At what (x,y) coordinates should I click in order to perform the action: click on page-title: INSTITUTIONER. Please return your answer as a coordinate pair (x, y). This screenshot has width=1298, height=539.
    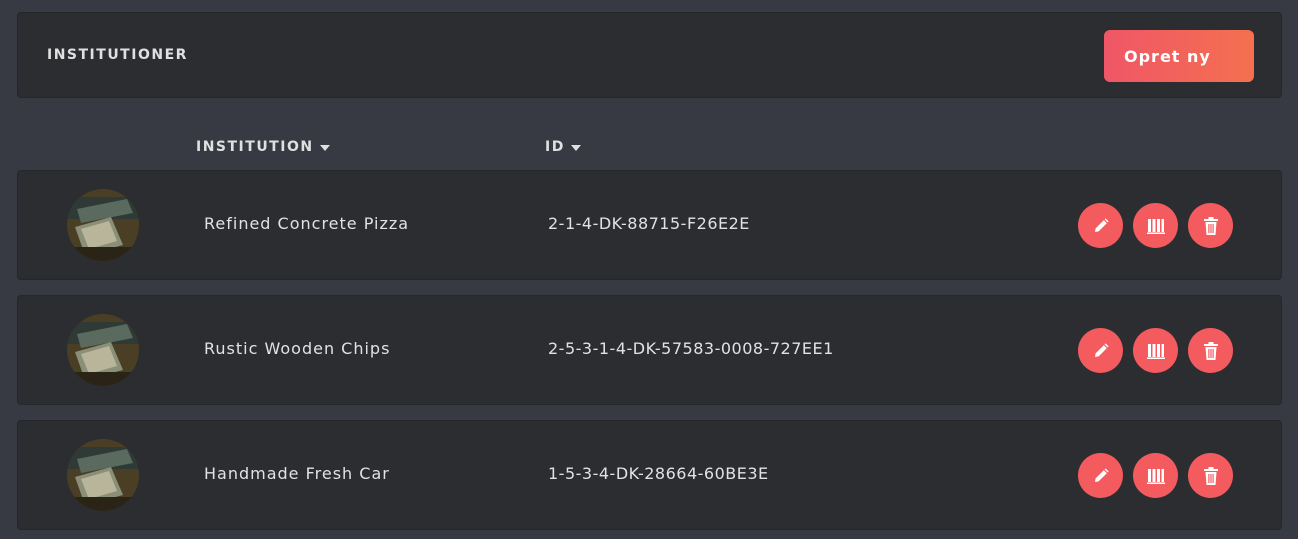
    Looking at the image, I should click on (117, 55).